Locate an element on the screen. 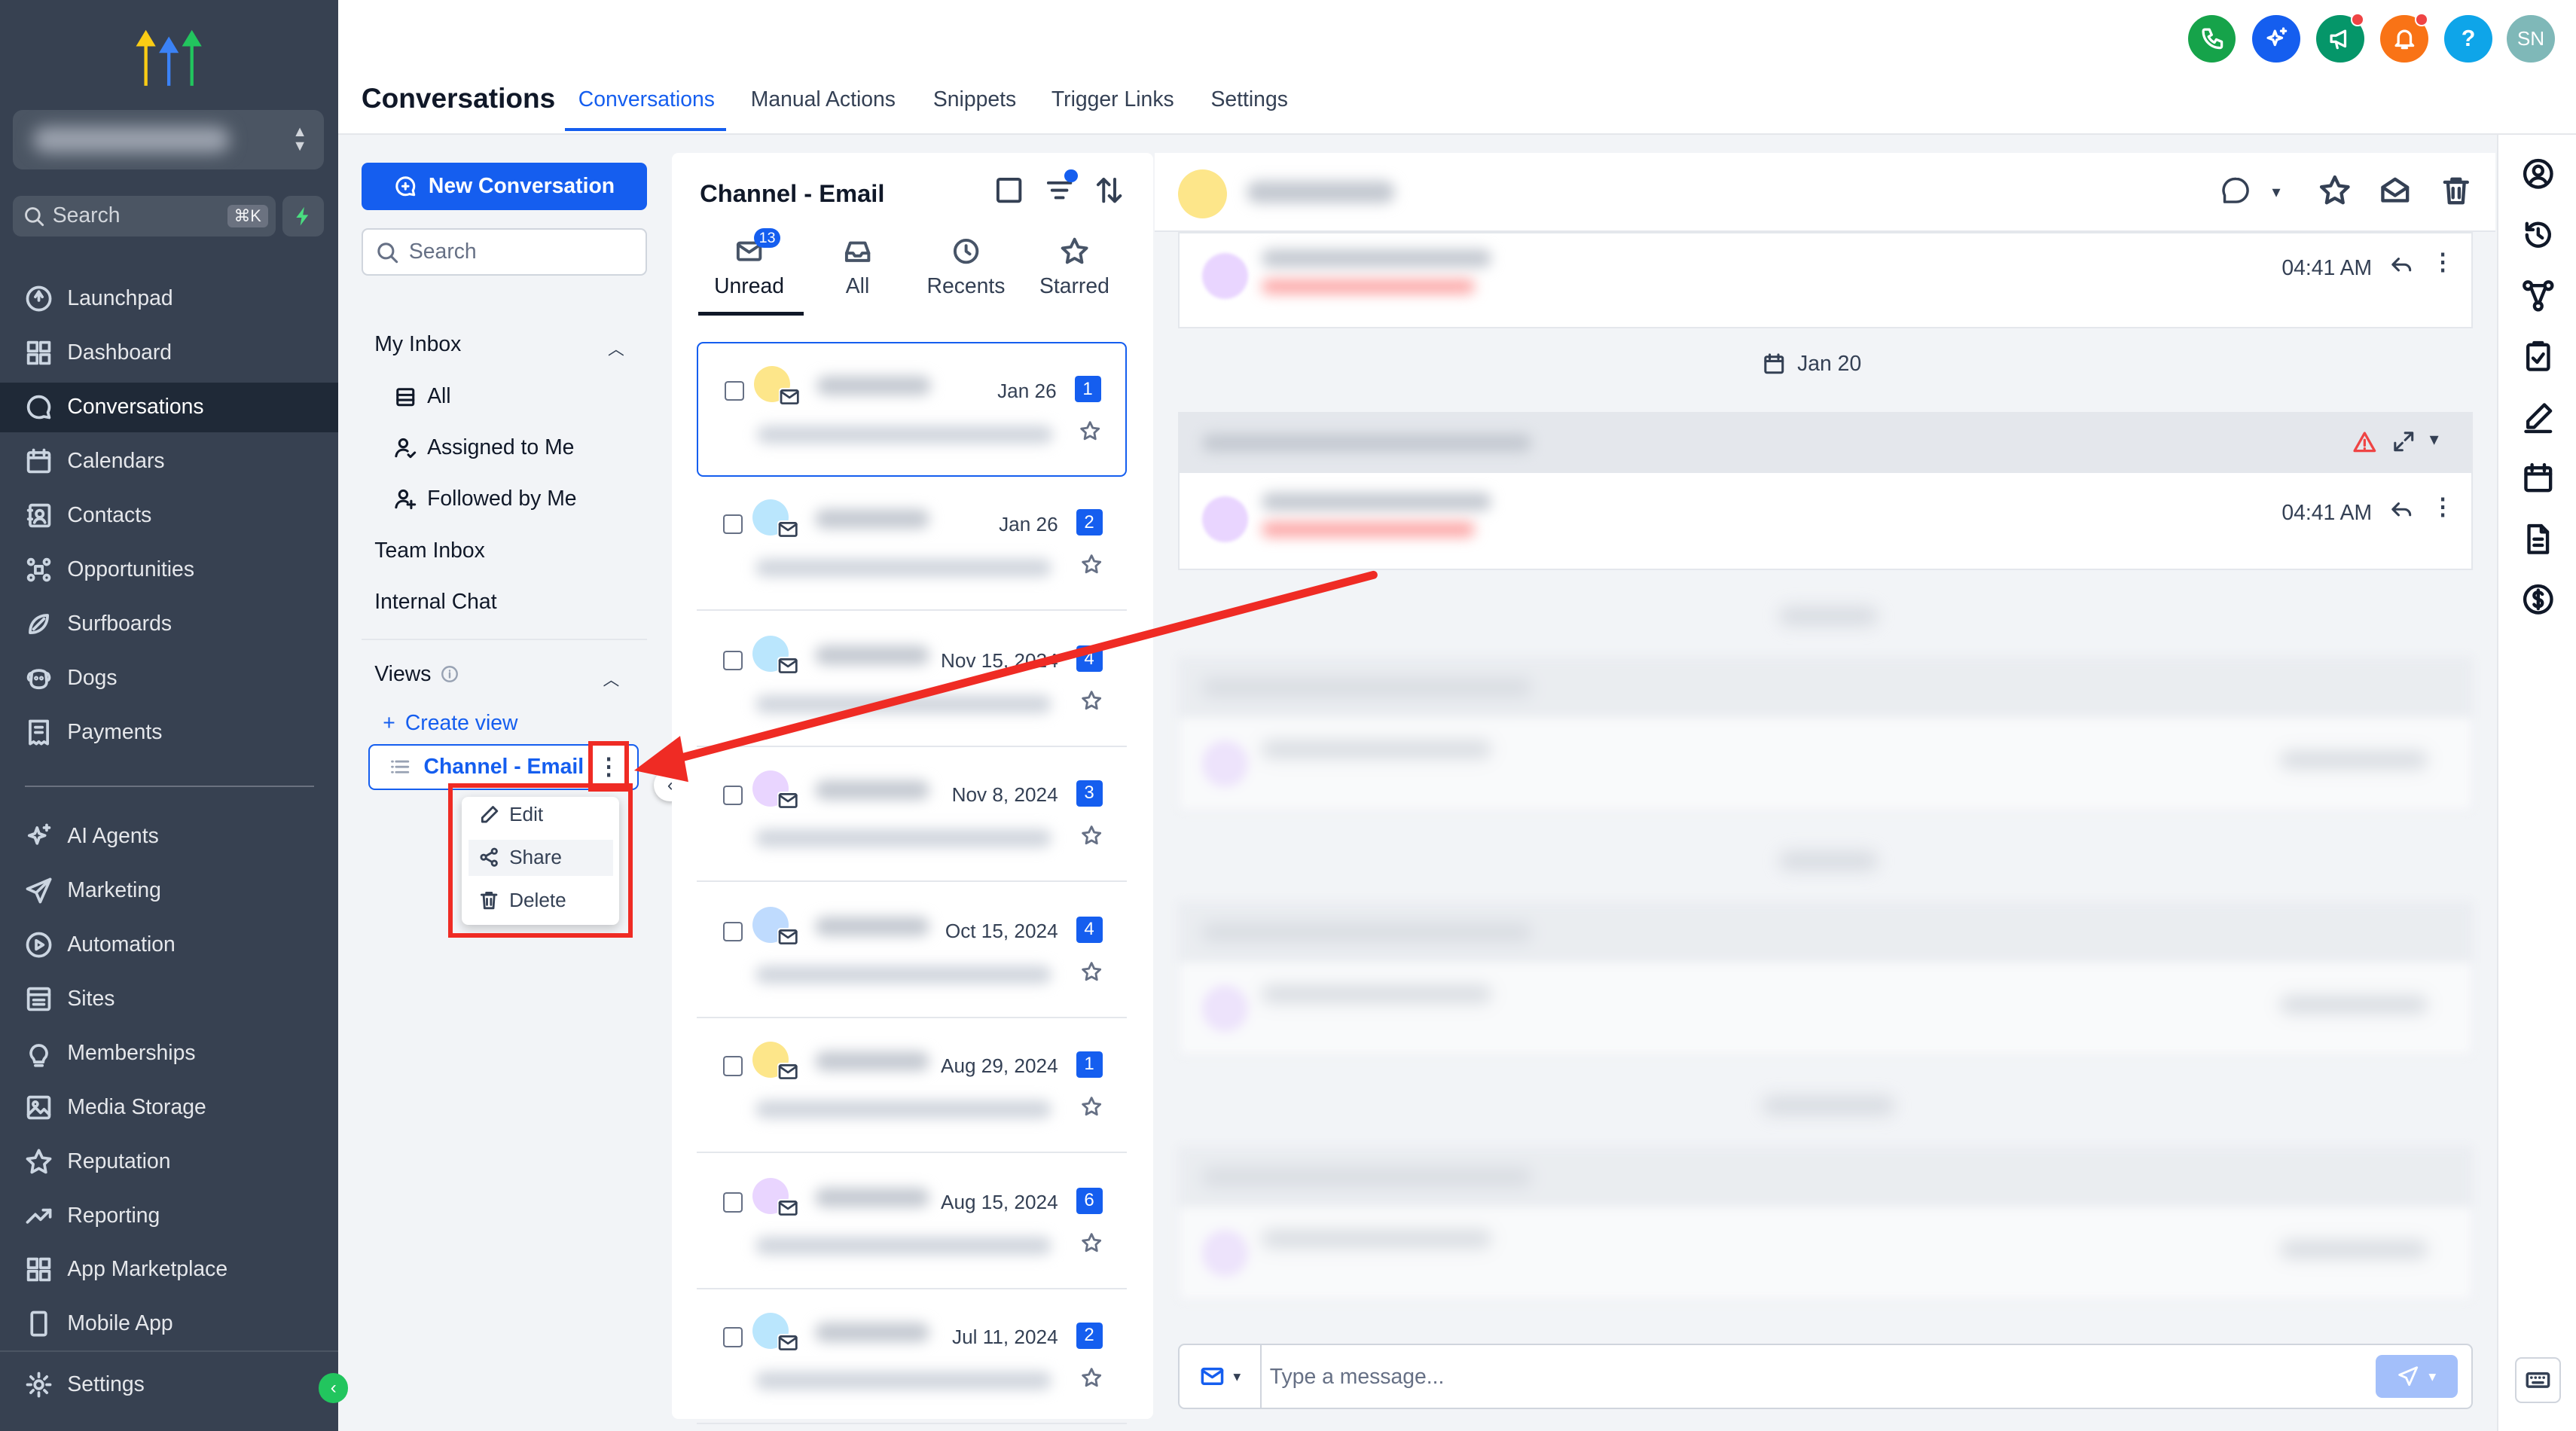 This screenshot has width=2576, height=1431. sidebar-item-launchpad: Launchpad is located at coordinates (169, 298).